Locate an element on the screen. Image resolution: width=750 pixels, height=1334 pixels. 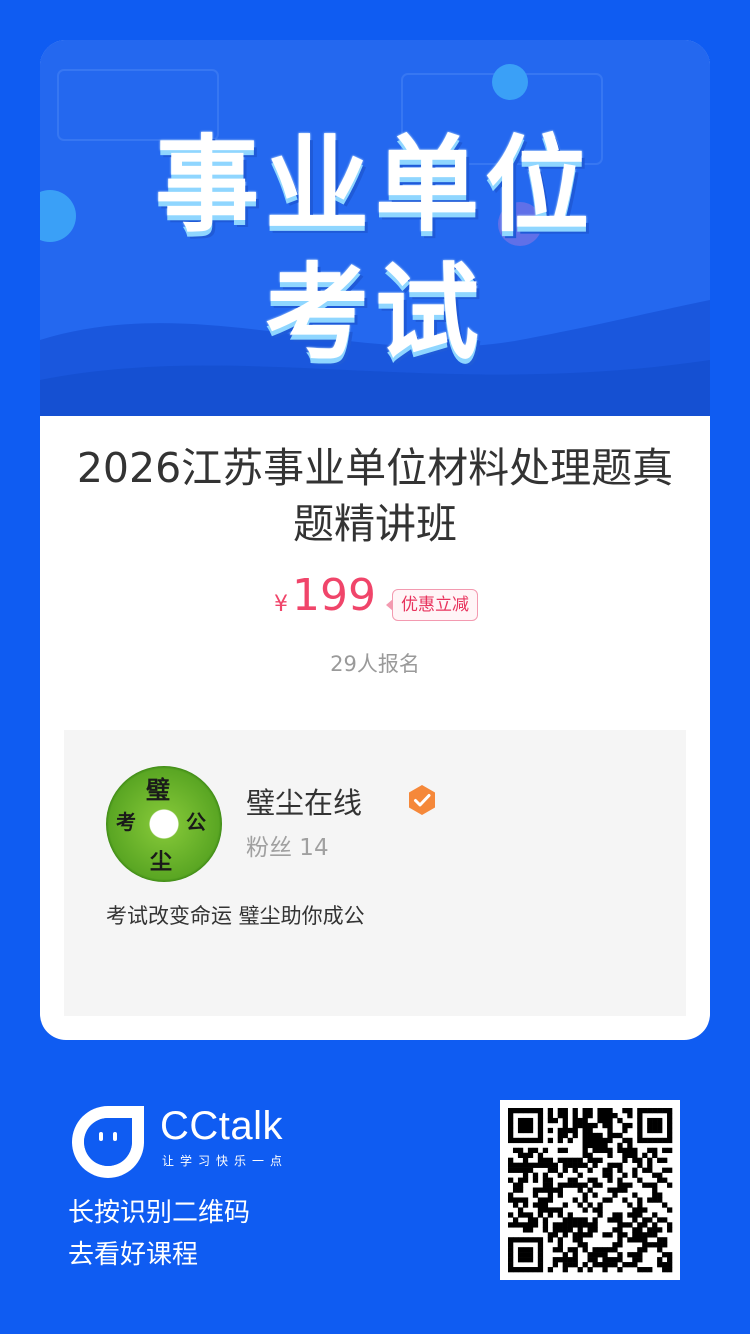
avatar: 璧 考 公 尘 is located at coordinates (164, 824).